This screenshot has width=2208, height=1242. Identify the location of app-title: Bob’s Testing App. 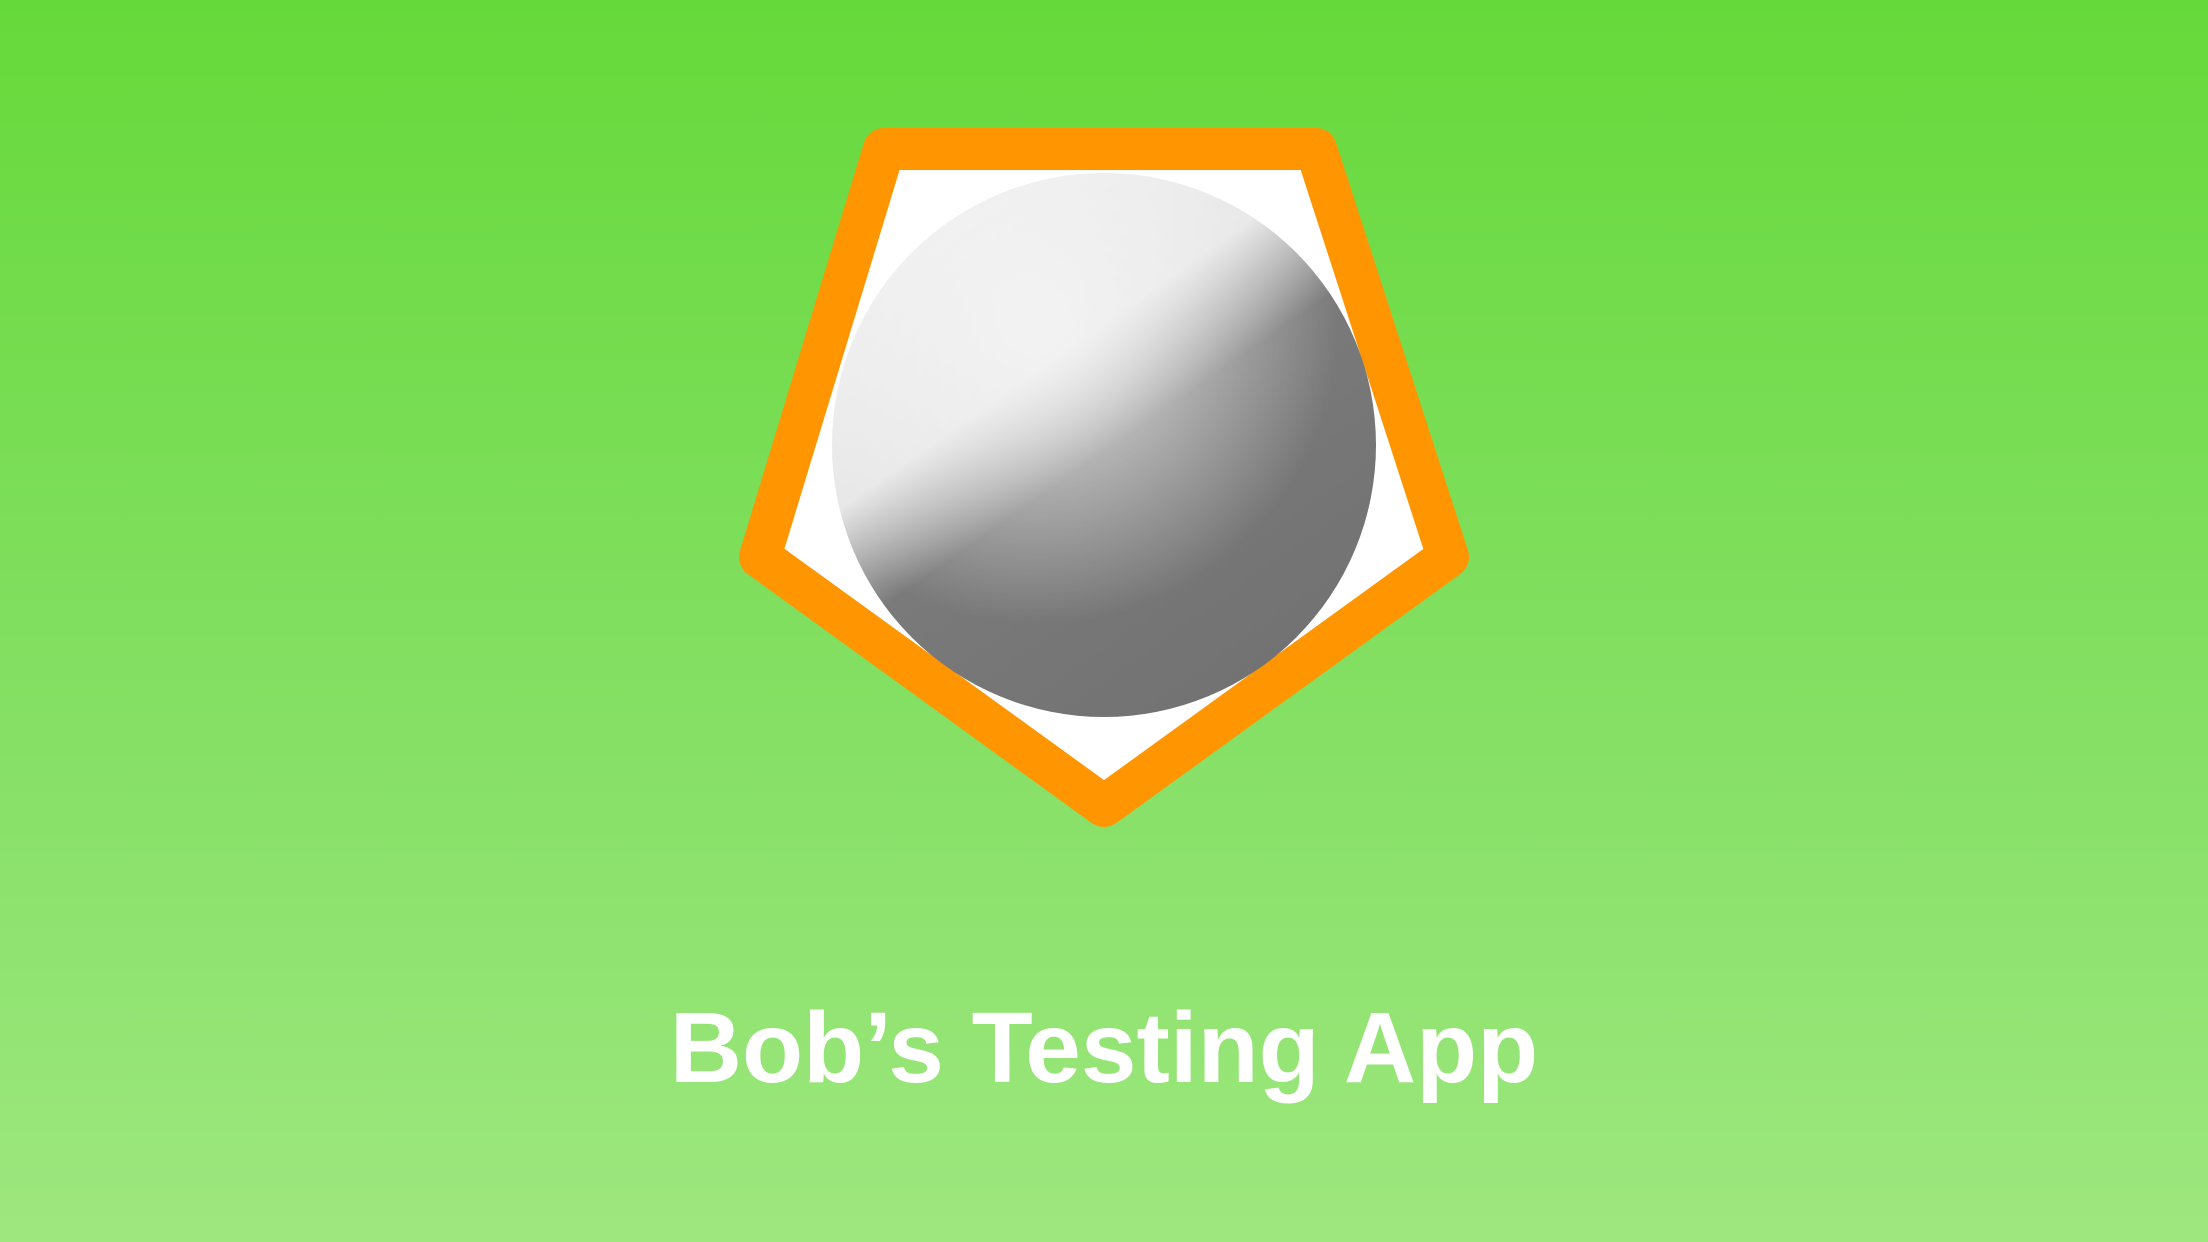
(1104, 1048).